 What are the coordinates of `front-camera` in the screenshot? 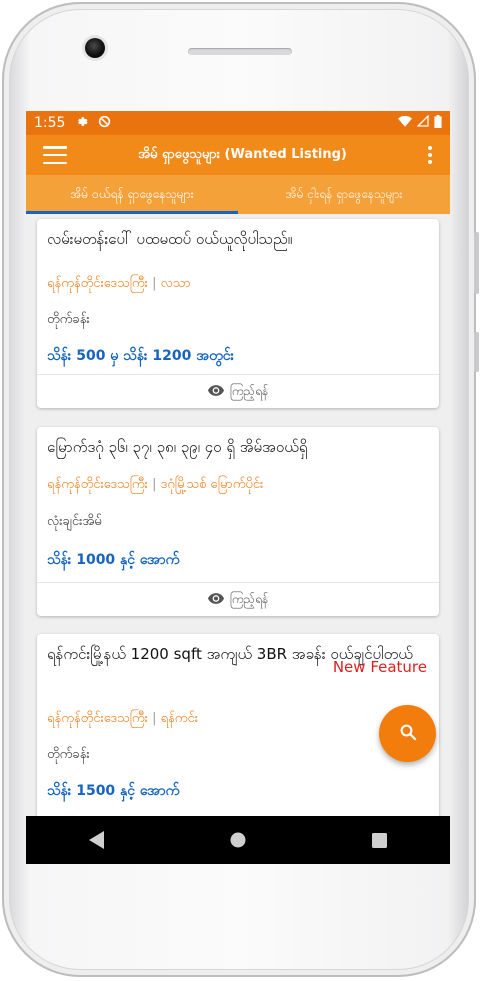 It's located at (95, 48).